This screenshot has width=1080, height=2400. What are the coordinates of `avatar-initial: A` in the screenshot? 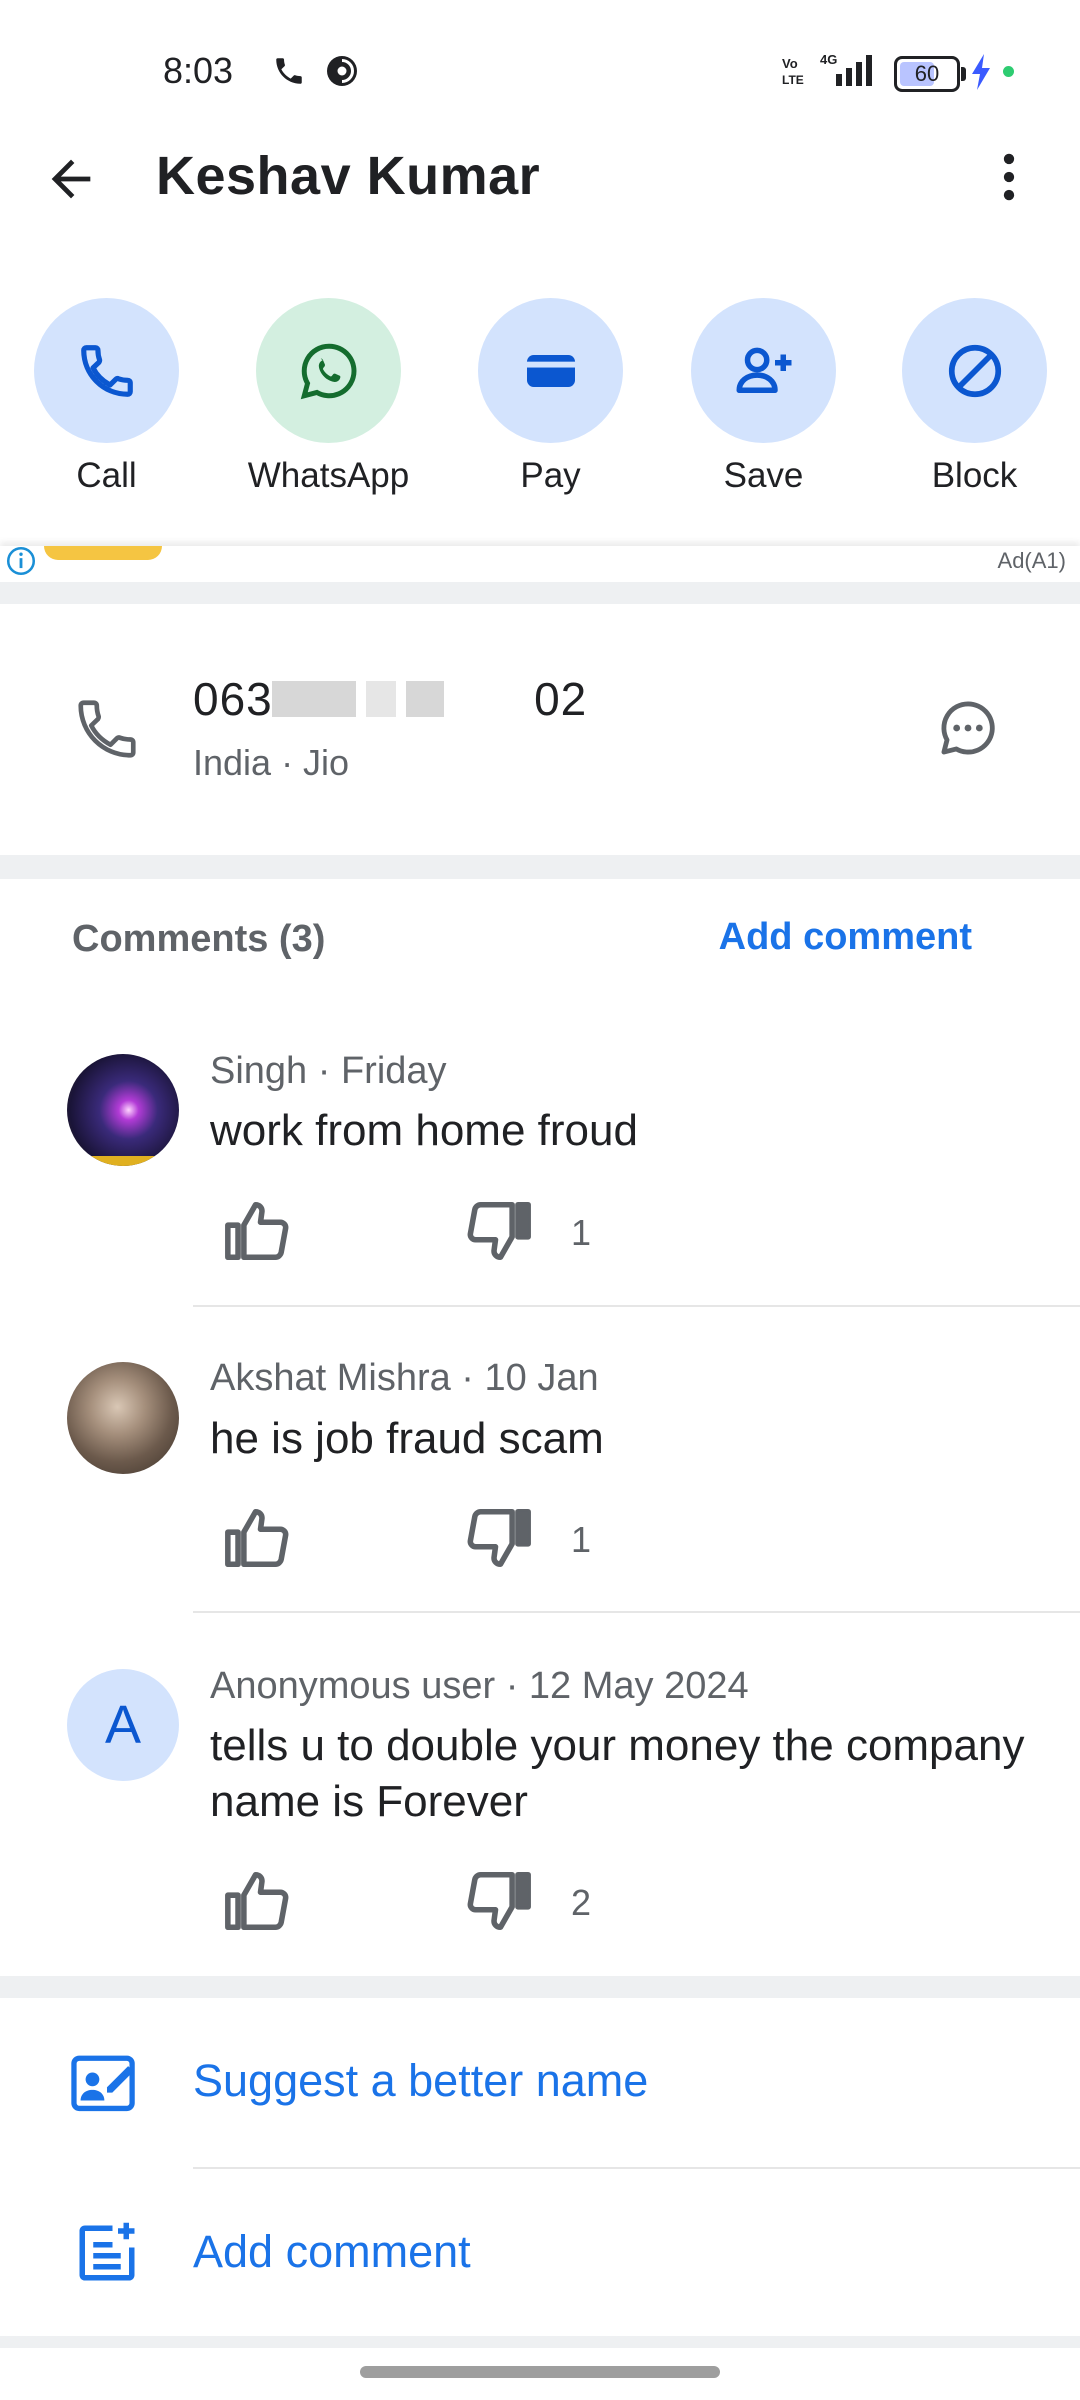 It's located at (123, 1725).